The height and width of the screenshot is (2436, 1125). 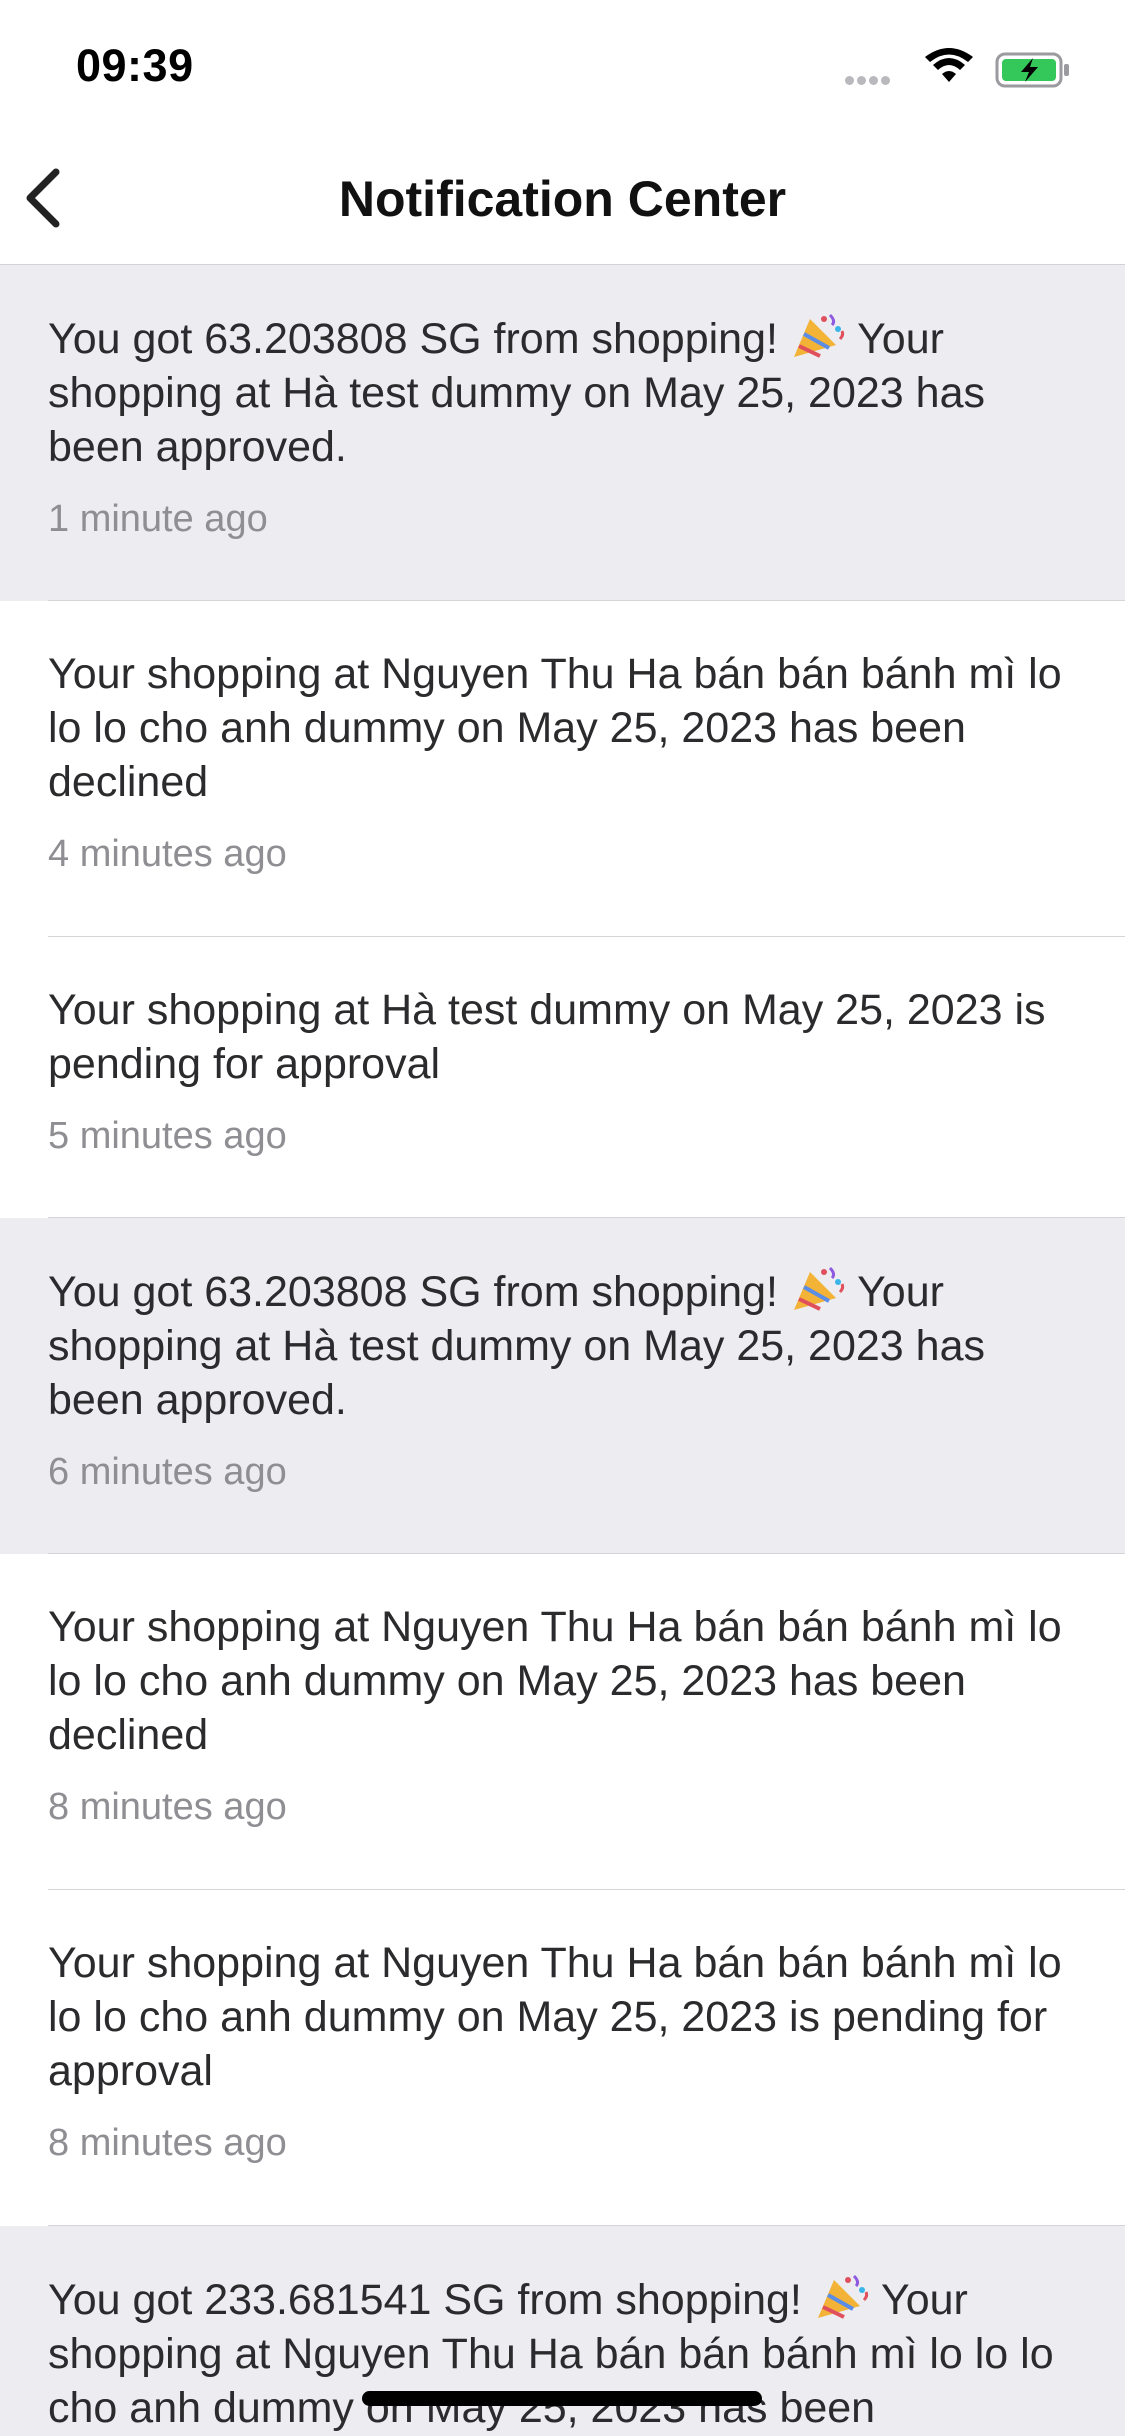 What do you see at coordinates (949, 65) in the screenshot?
I see `wifi-icon` at bounding box center [949, 65].